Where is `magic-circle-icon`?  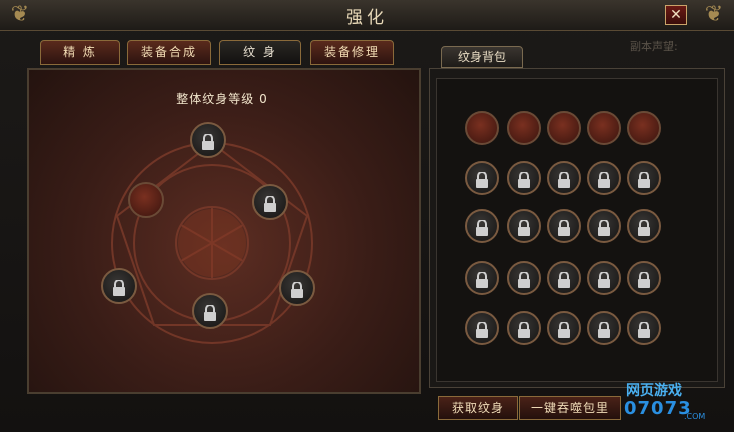
magic-circle-icon is located at coordinates (212, 242).